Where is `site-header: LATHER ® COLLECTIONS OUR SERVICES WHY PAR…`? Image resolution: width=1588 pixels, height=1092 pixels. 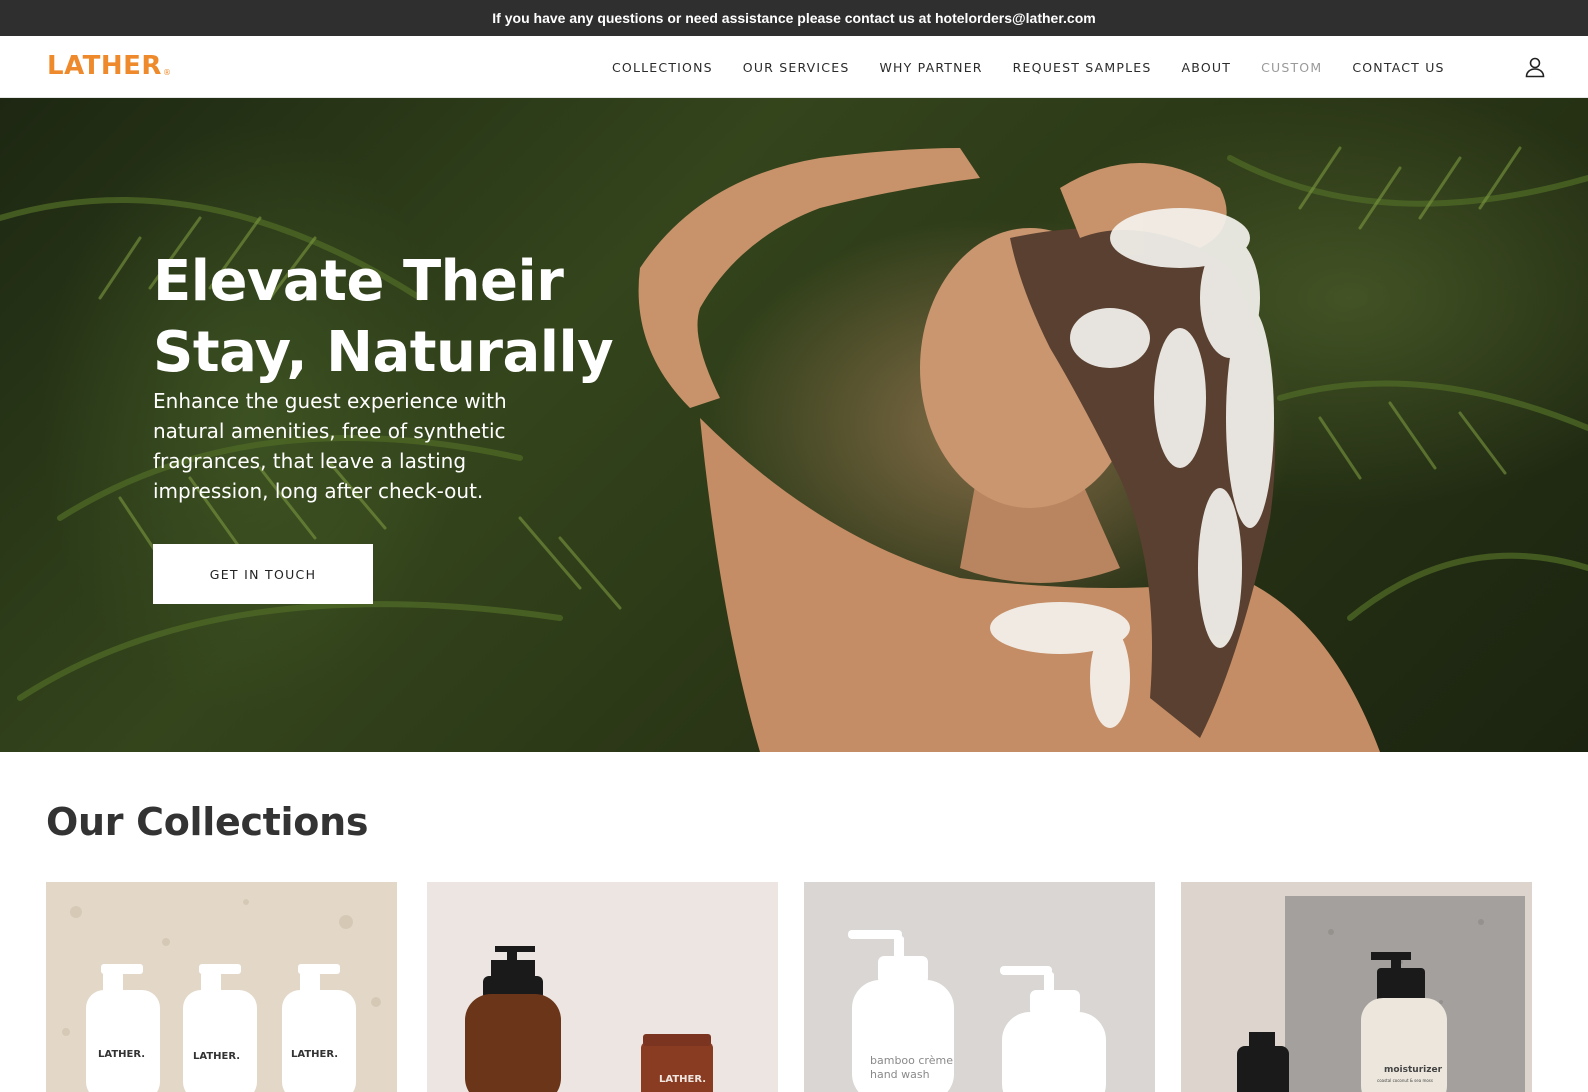 site-header: LATHER ® COLLECTIONS OUR SERVICES WHY PAR… is located at coordinates (794, 67).